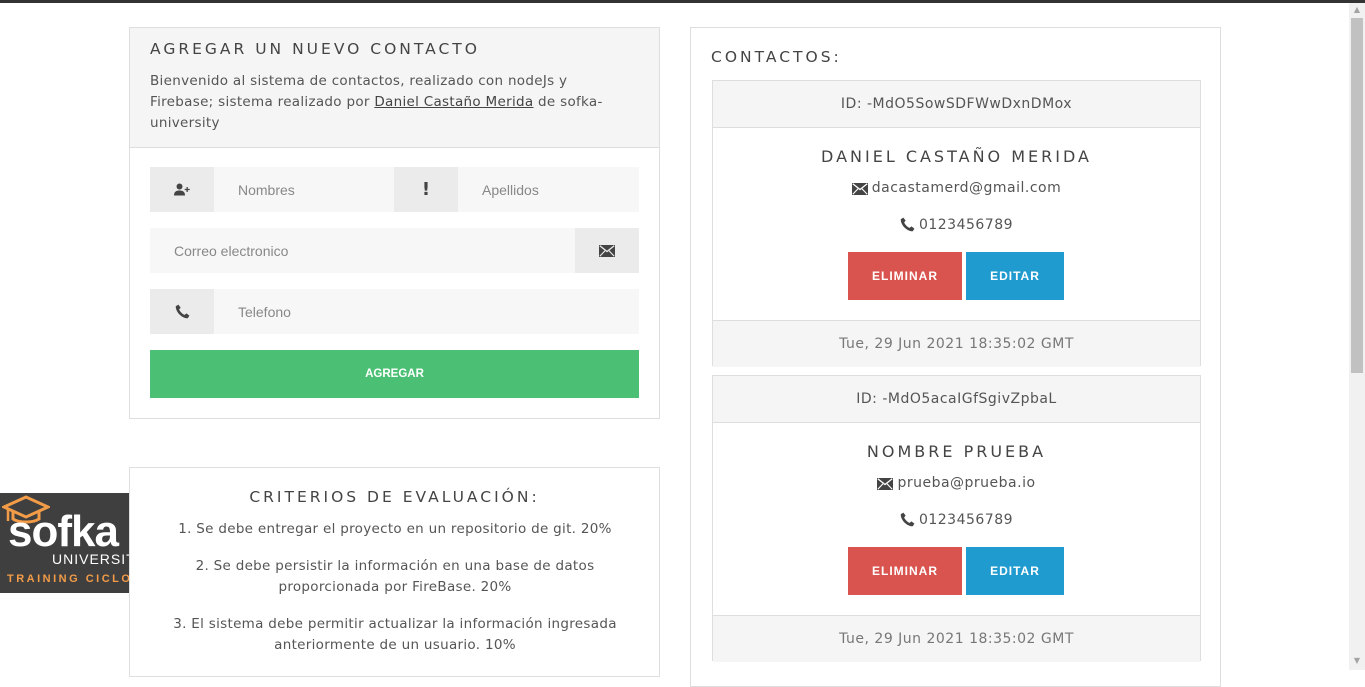  I want to click on apellidos-input, so click(557, 189).